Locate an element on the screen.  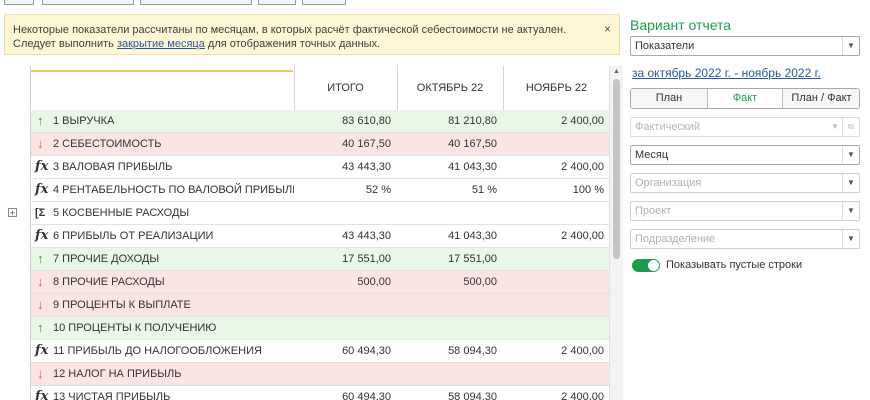
column-header-total: ИТОГО is located at coordinates (345, 88).